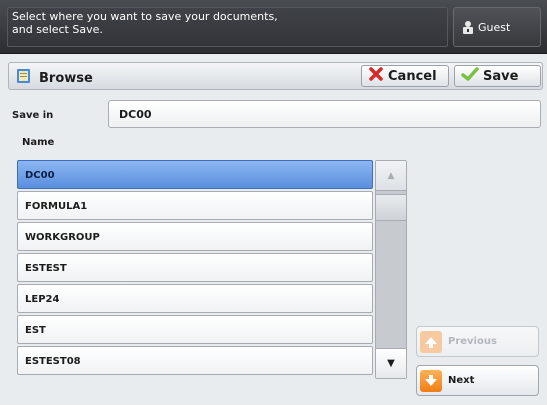  What do you see at coordinates (412, 76) in the screenshot?
I see `cancel-label: Cancel` at bounding box center [412, 76].